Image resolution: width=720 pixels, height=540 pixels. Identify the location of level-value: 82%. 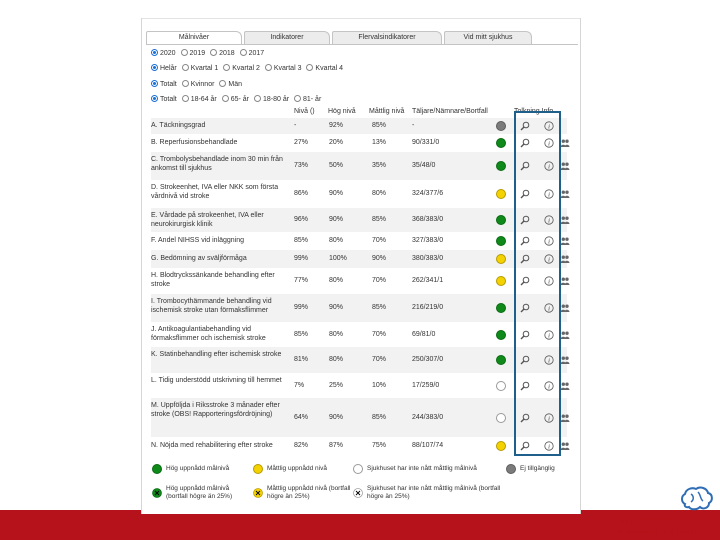
(301, 445).